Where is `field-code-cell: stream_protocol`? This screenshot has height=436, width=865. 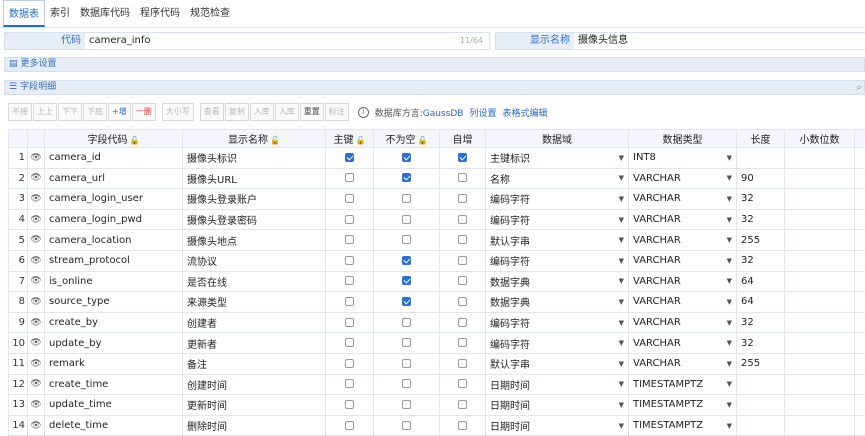 field-code-cell: stream_protocol is located at coordinates (113, 260).